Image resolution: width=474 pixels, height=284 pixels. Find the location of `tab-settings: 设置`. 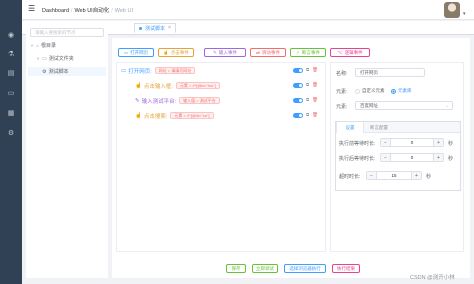

tab-settings: 设置 is located at coordinates (350, 127).